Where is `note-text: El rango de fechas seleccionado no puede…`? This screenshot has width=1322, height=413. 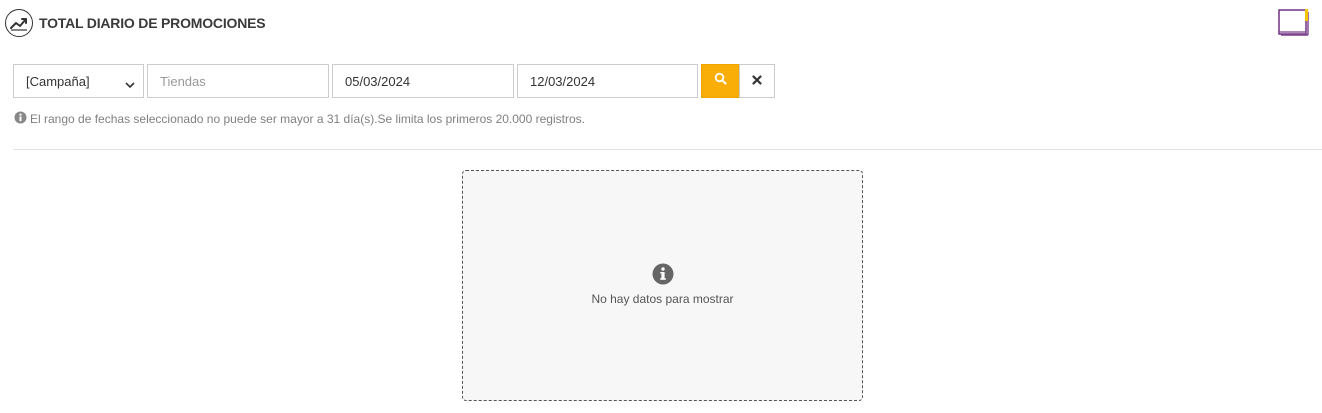
note-text: El rango de fechas seleccionado no puede… is located at coordinates (307, 119).